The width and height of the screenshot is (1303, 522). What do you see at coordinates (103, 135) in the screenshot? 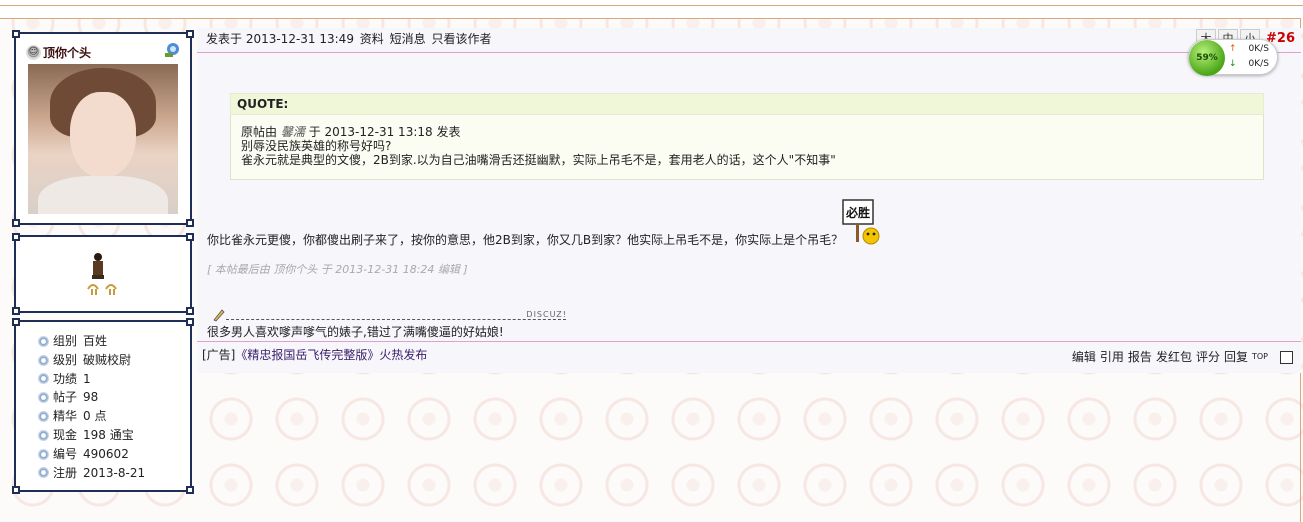
I see `avatar-face` at bounding box center [103, 135].